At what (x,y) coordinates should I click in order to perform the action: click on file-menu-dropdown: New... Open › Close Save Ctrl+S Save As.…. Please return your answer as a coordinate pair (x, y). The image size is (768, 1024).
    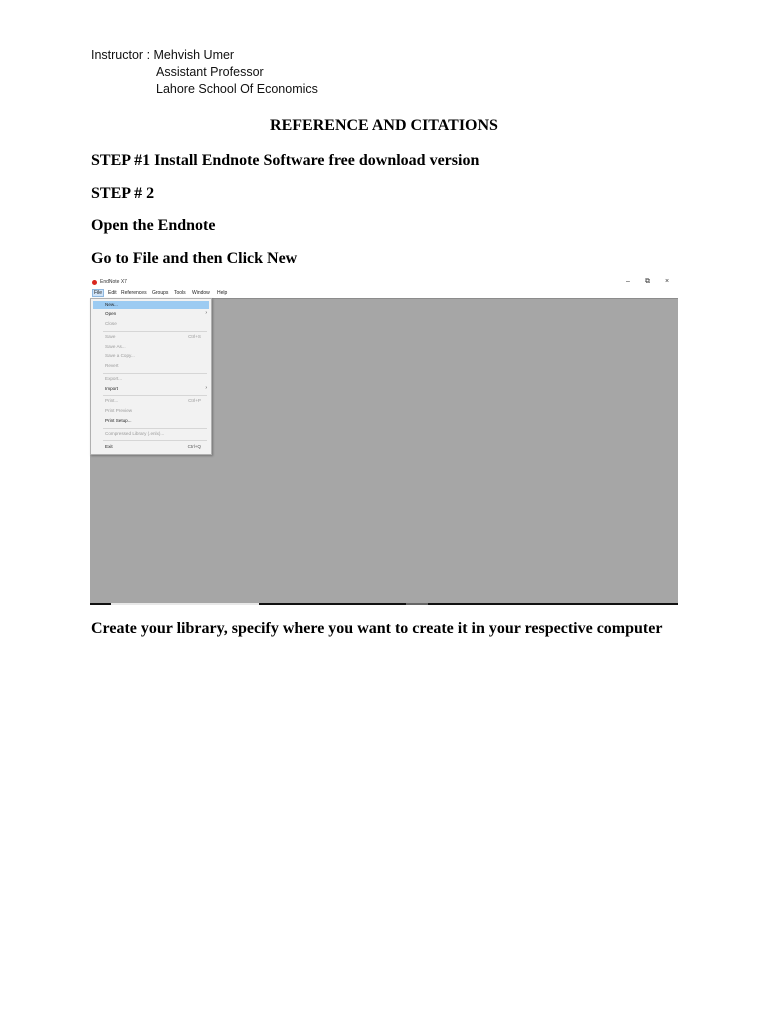
    Looking at the image, I should click on (151, 376).